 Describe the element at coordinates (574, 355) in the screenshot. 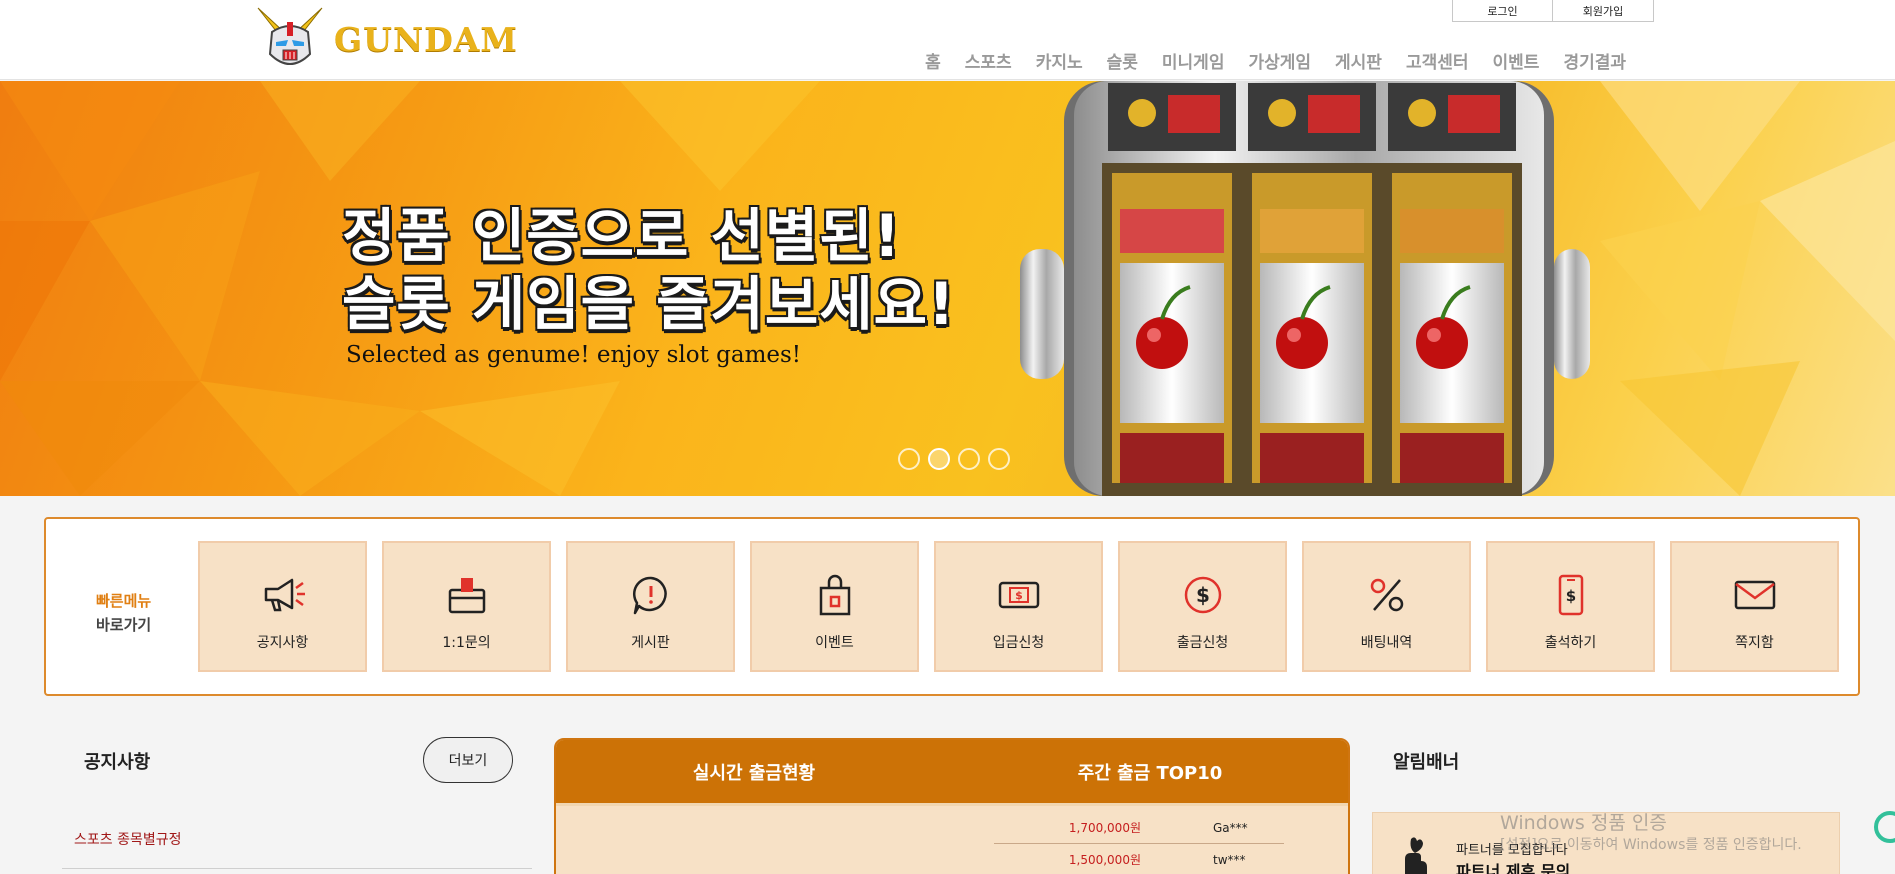

I see `banner-subtitle: Selected as genume! enjoy slot games!` at that location.